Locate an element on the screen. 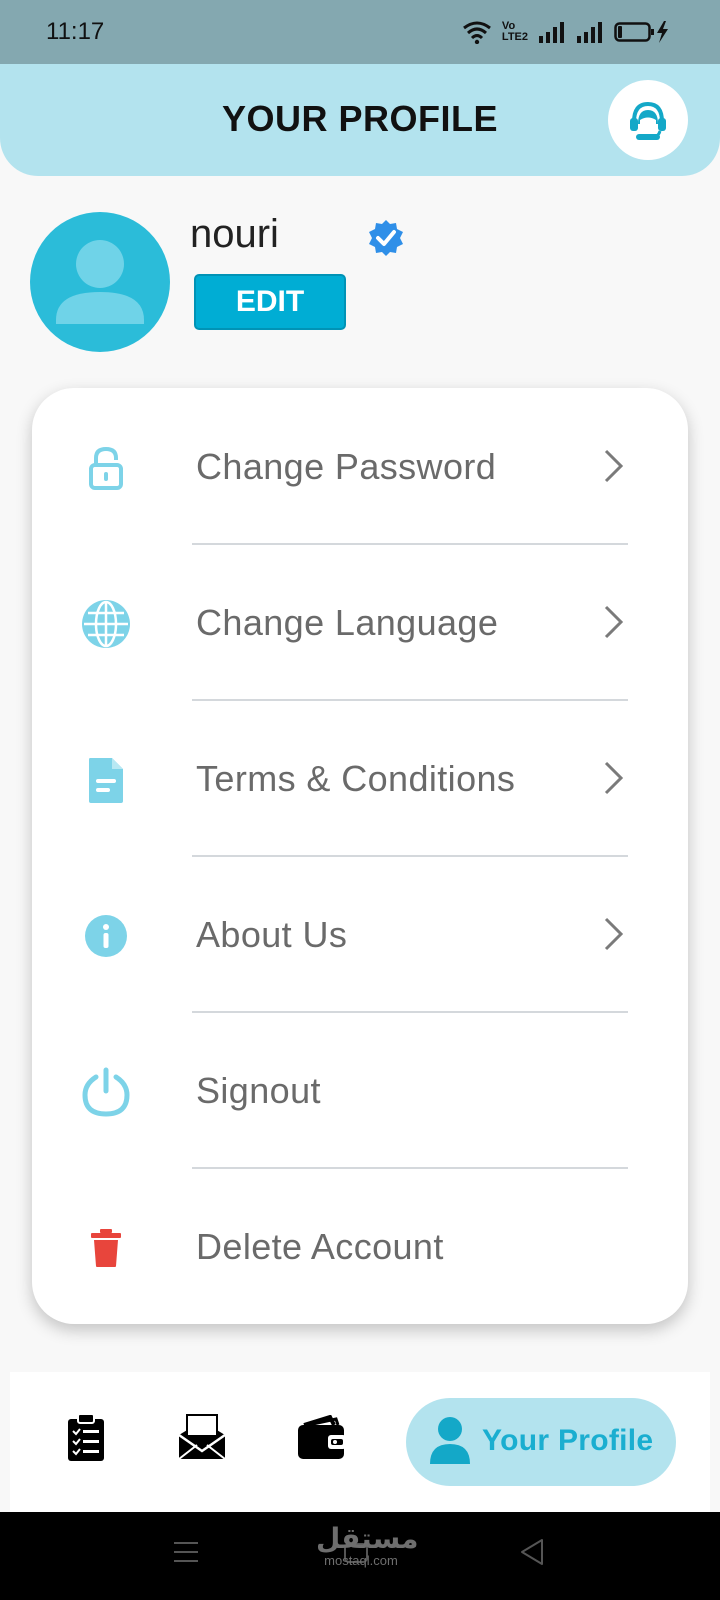 This screenshot has width=720, height=1600. menu-item-change-language: Change Language is located at coordinates (360, 622).